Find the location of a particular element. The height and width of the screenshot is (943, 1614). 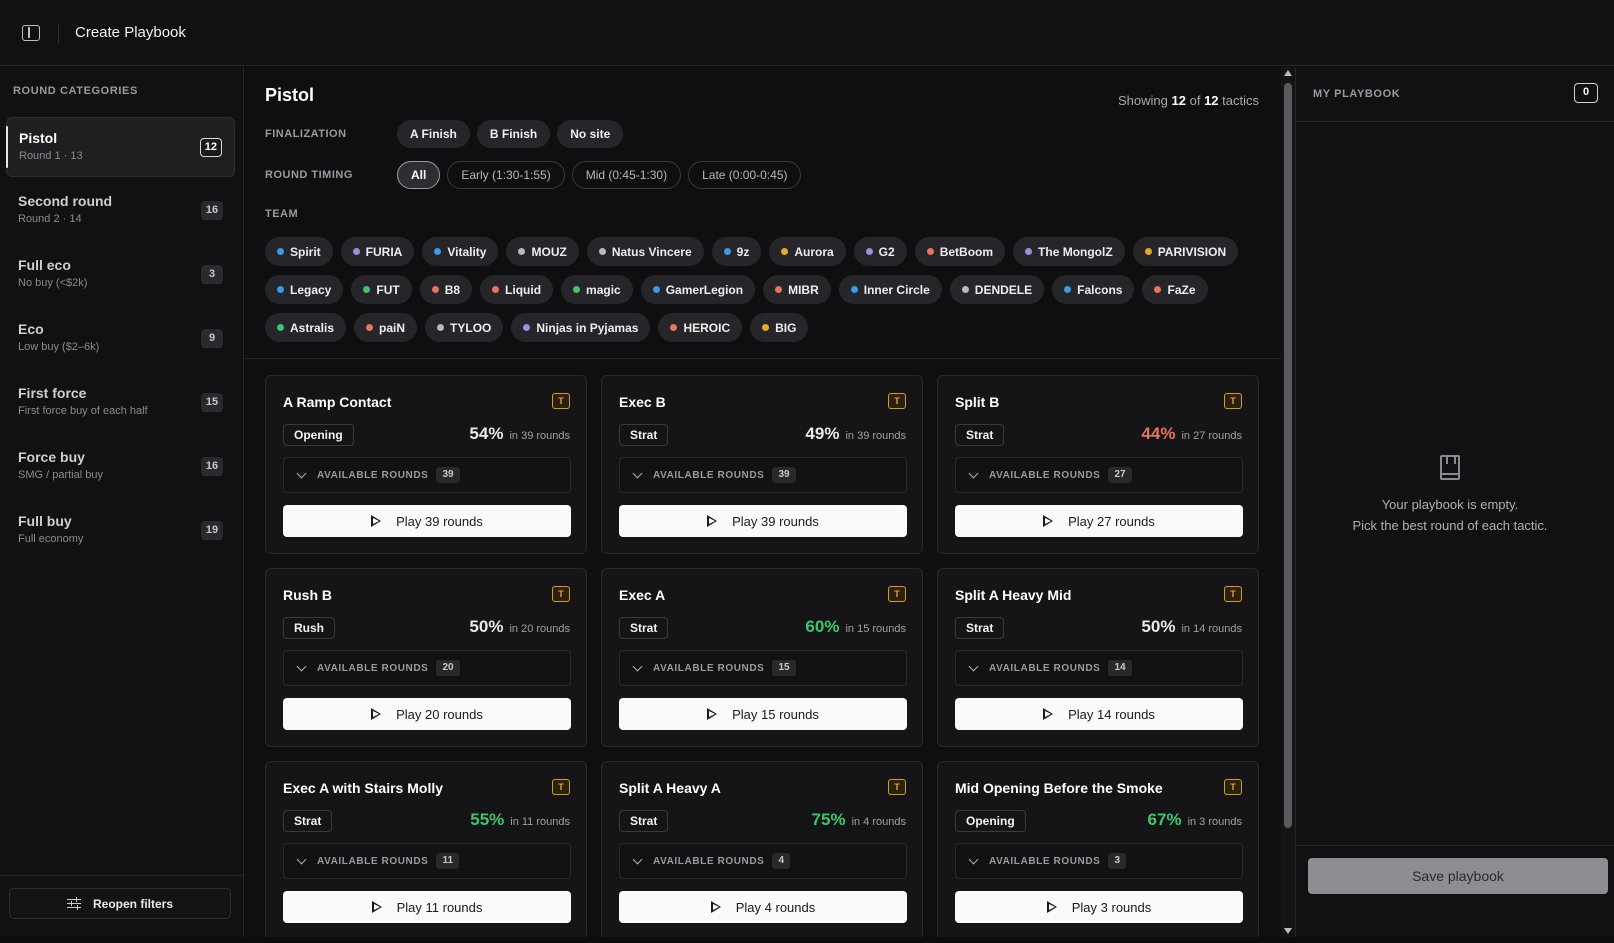

team-filter-chip: FURIA is located at coordinates (377, 251).